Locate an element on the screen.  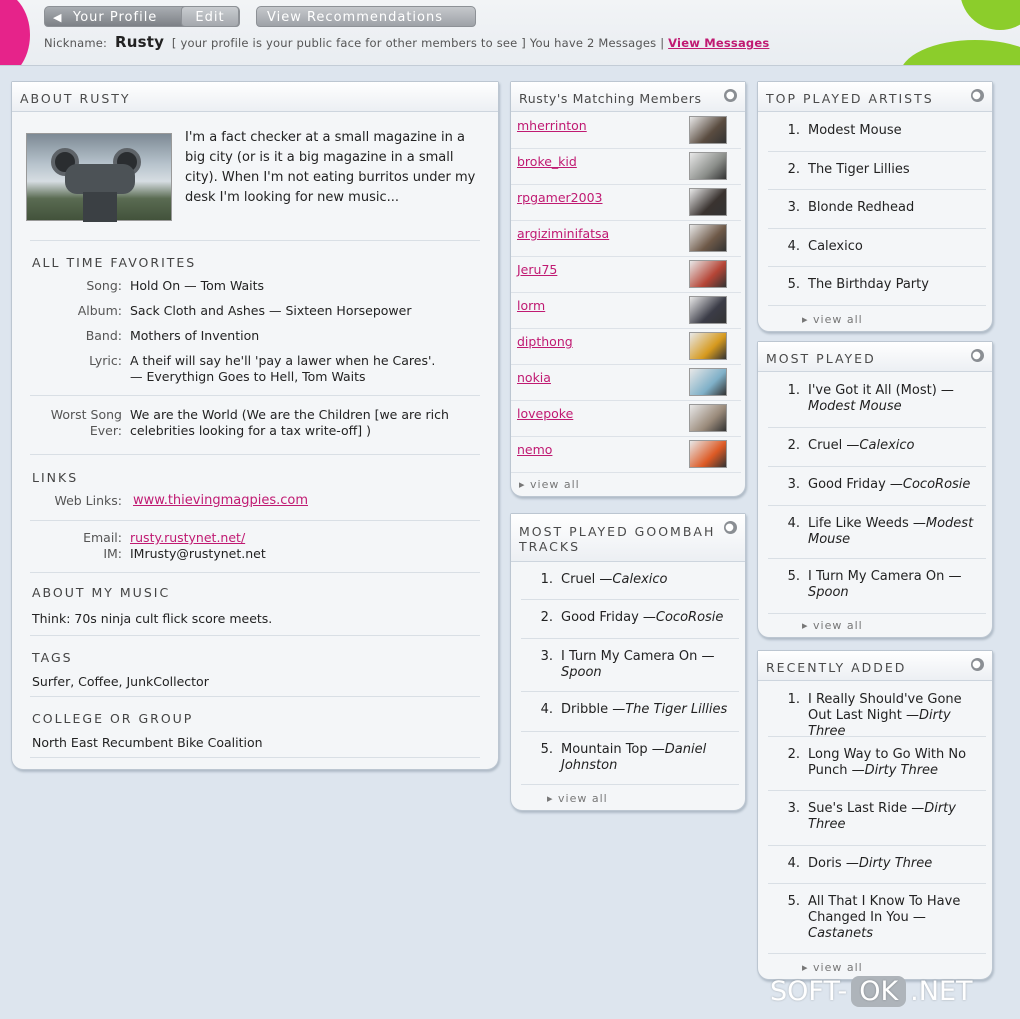
most-played-view-all-link: ▸ view all is located at coordinates (832, 625).